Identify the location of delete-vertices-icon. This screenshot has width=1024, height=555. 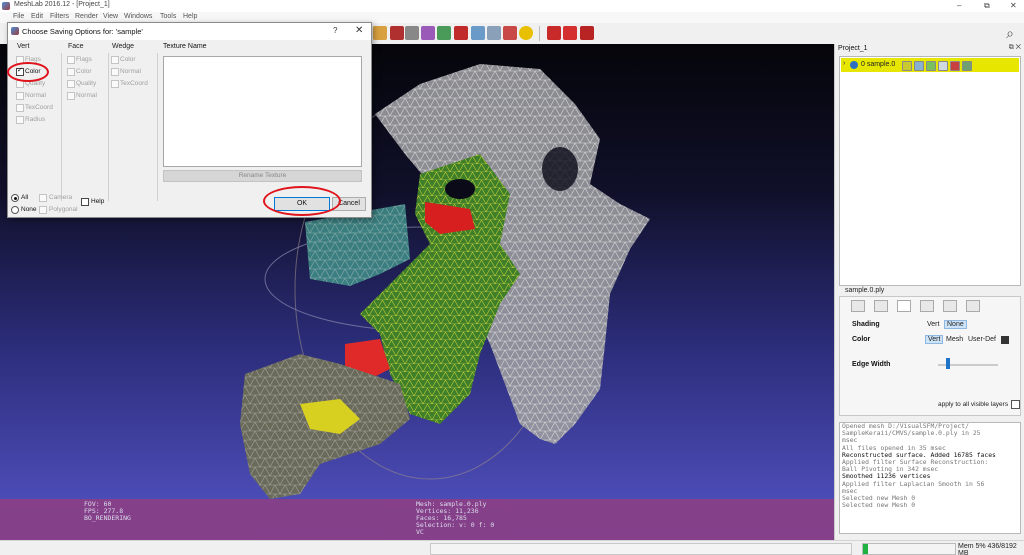
(554, 33).